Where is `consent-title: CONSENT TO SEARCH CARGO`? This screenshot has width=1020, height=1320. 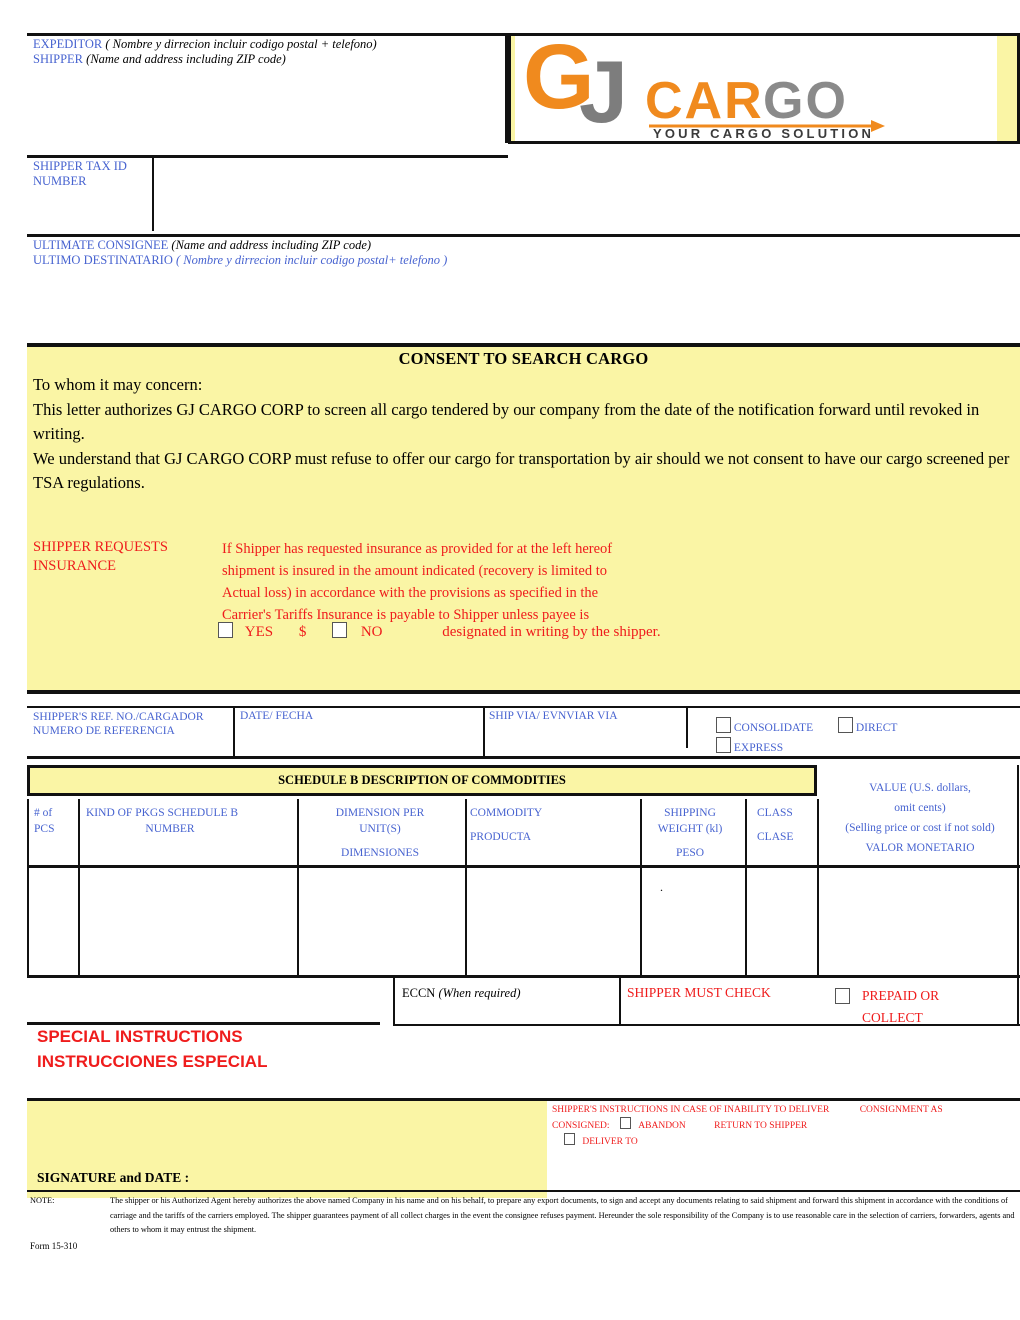
consent-title: CONSENT TO SEARCH CARGO is located at coordinates (523, 358).